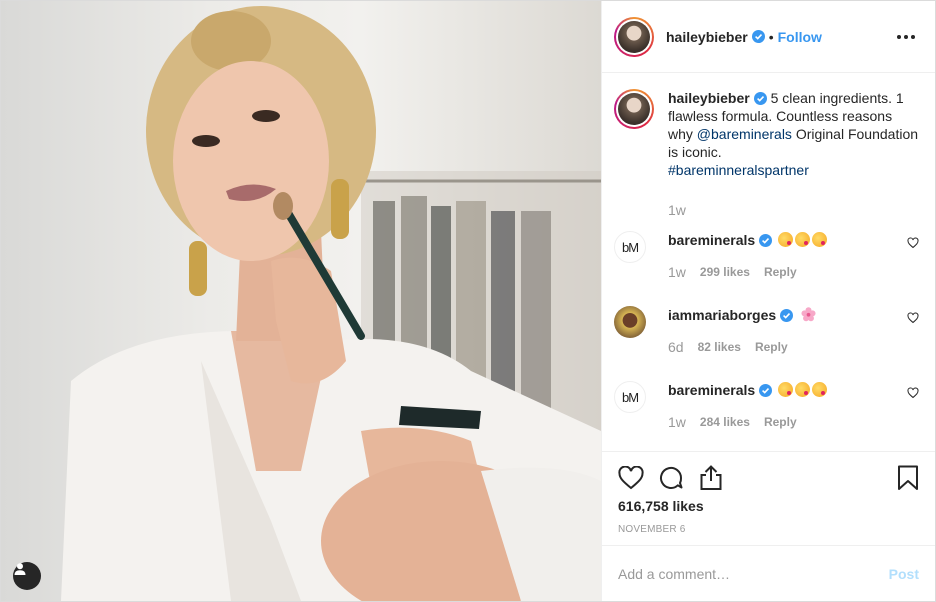 The image size is (936, 602). I want to click on comment-text: iammariaborges, so click(783, 315).